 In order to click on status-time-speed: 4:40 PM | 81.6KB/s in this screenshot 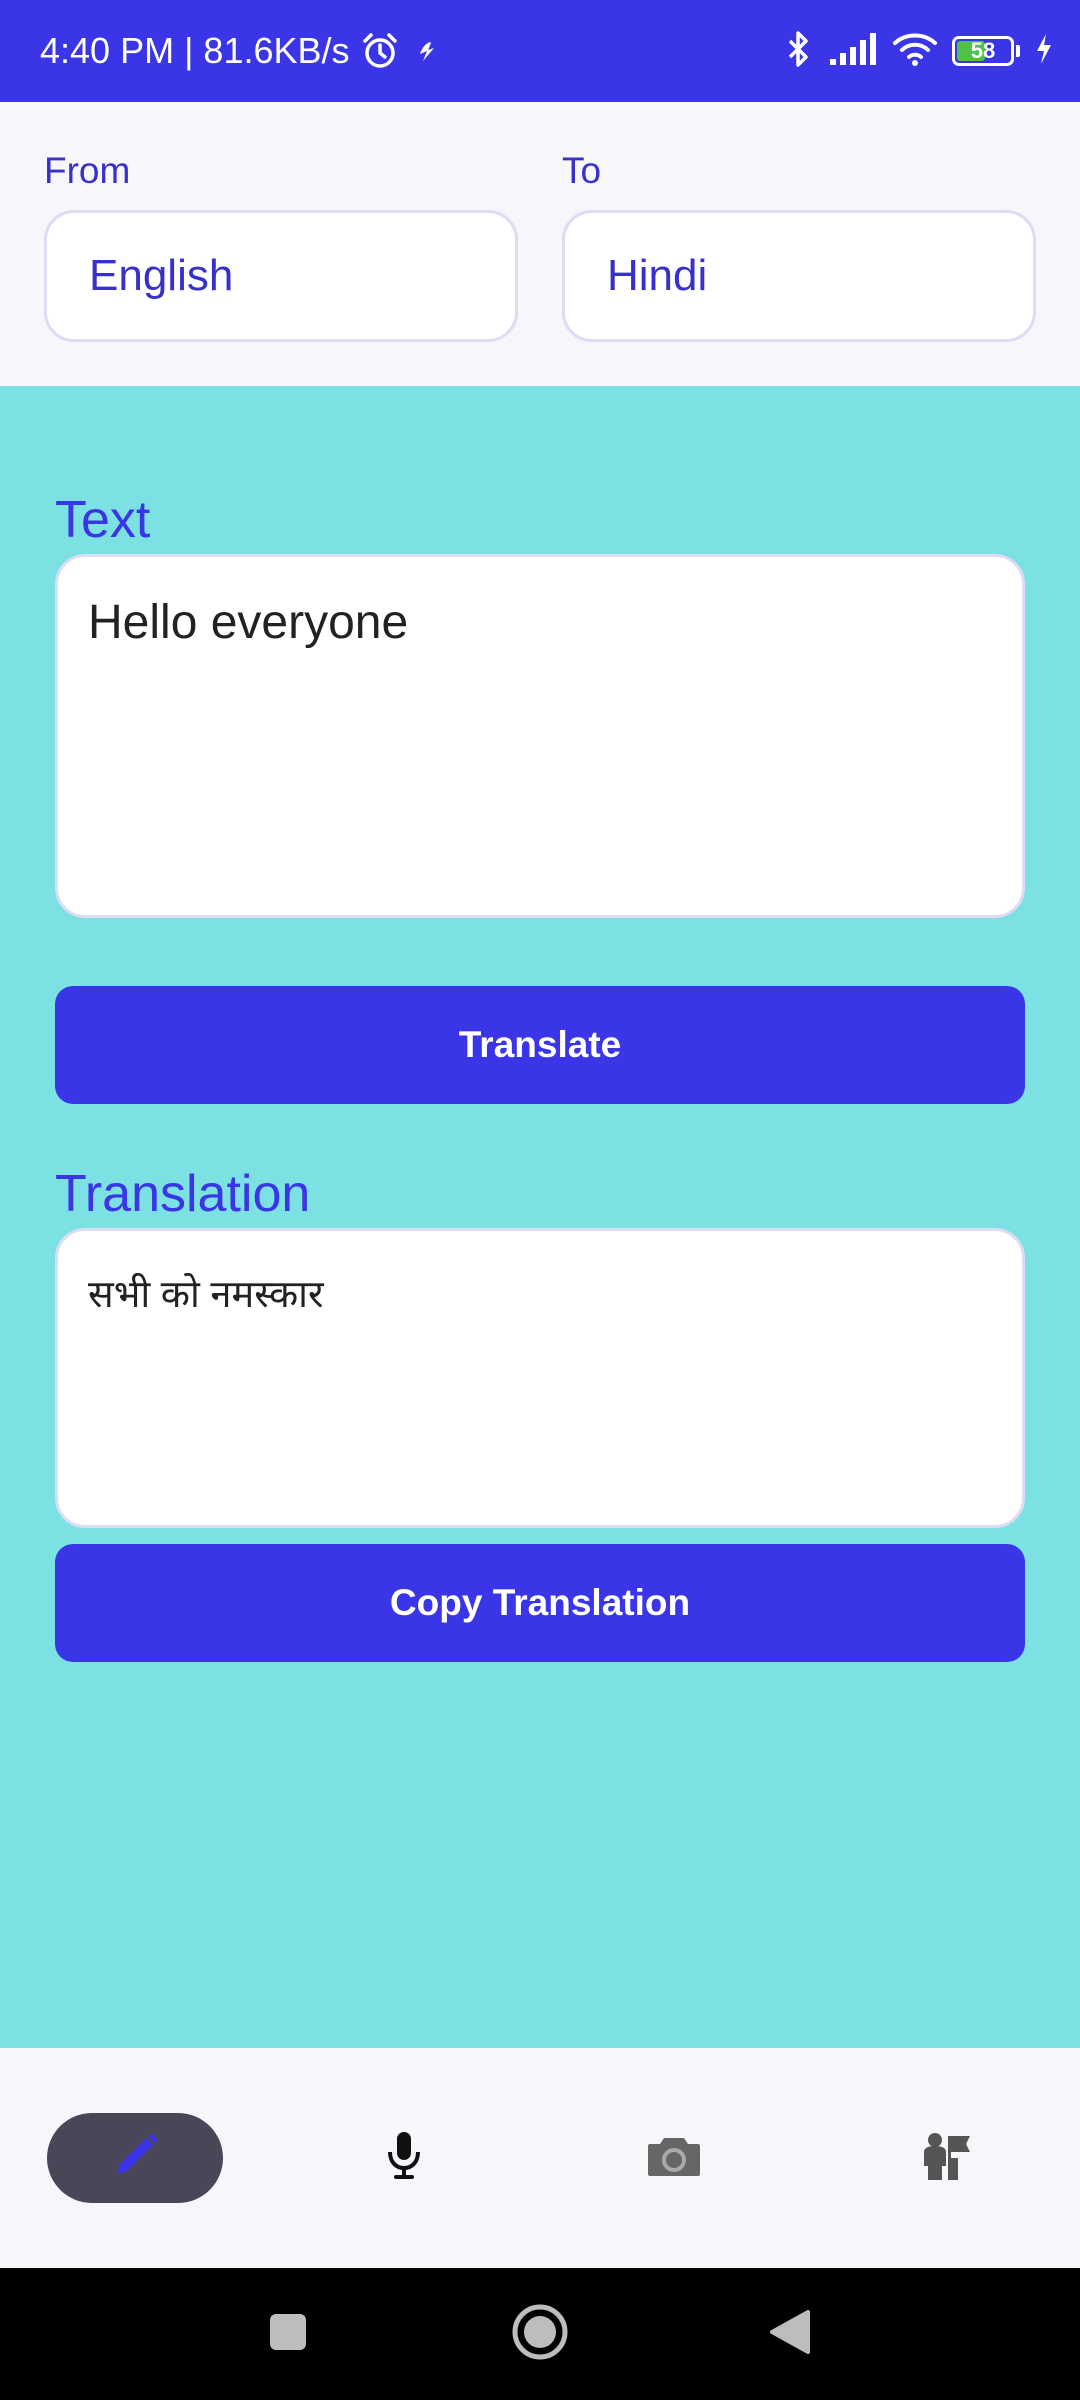, I will do `click(195, 50)`.